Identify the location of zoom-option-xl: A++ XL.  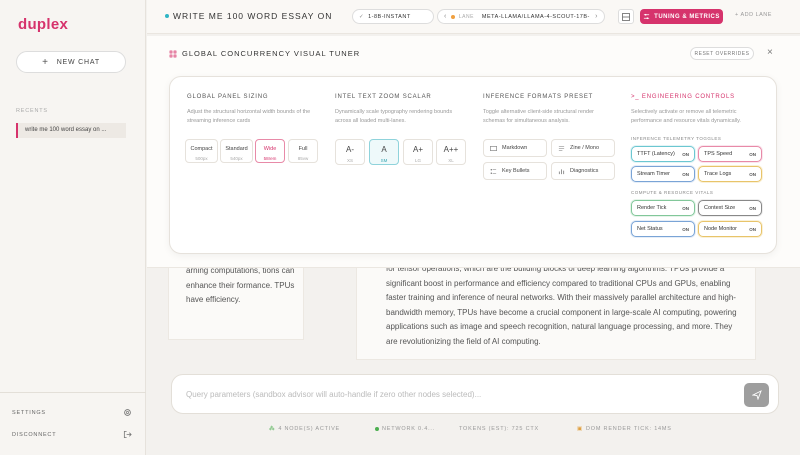
(451, 152).